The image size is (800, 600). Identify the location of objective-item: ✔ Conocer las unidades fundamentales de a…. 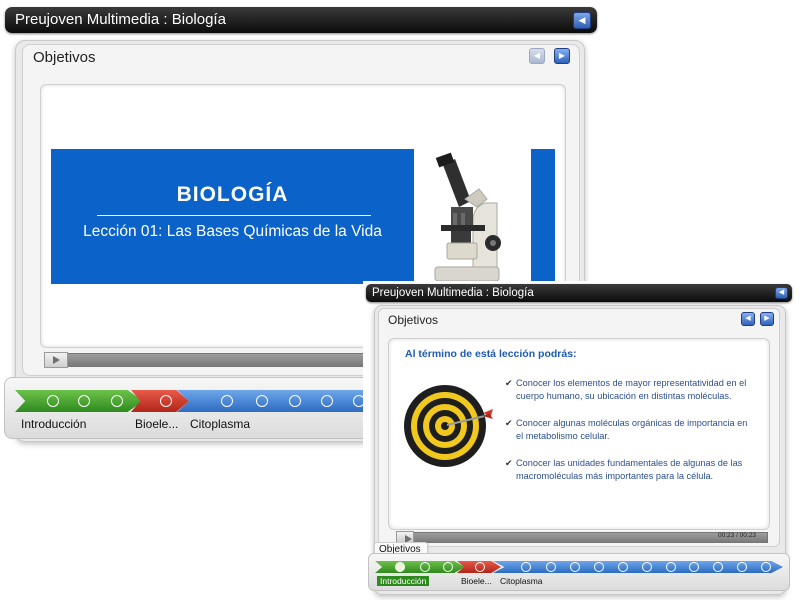
(624, 469).